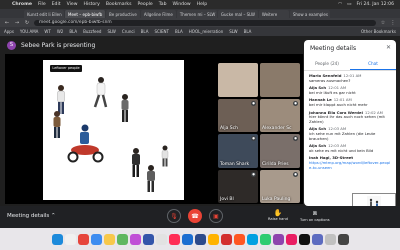 The width and height of the screenshot is (400, 250). What do you see at coordinates (92, 31) in the screenshot?
I see `bookmark: Buzzfeed` at bounding box center [92, 31].